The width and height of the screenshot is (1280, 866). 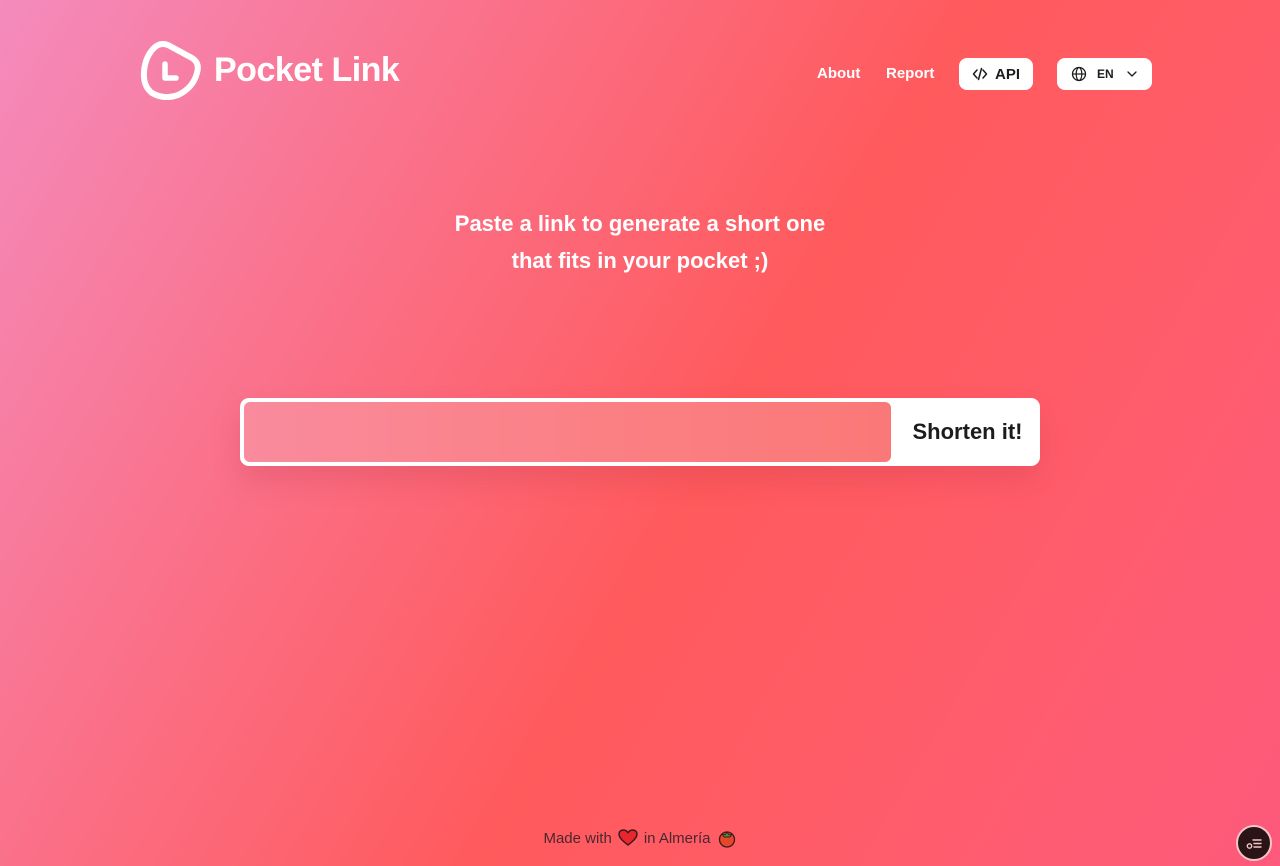 I want to click on settings-toggle-icon, so click(x=1254, y=844).